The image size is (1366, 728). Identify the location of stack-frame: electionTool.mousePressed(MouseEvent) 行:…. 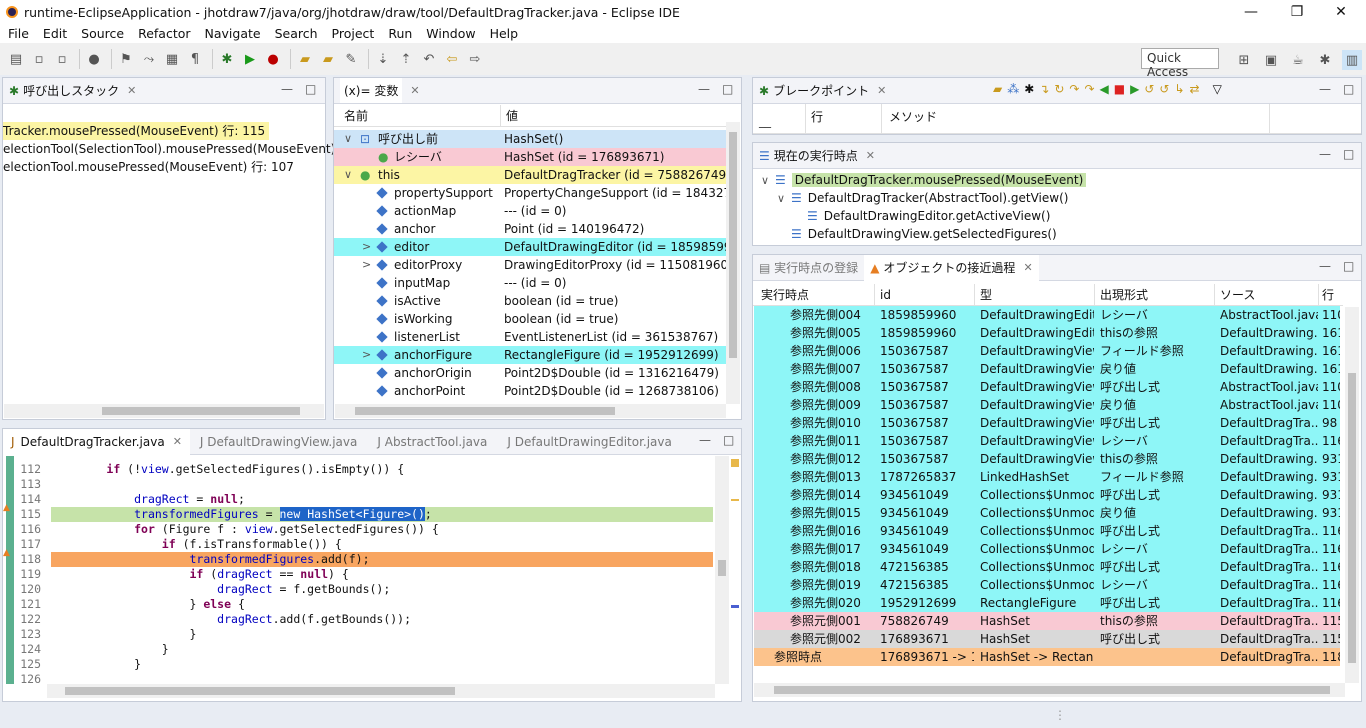
(148, 167).